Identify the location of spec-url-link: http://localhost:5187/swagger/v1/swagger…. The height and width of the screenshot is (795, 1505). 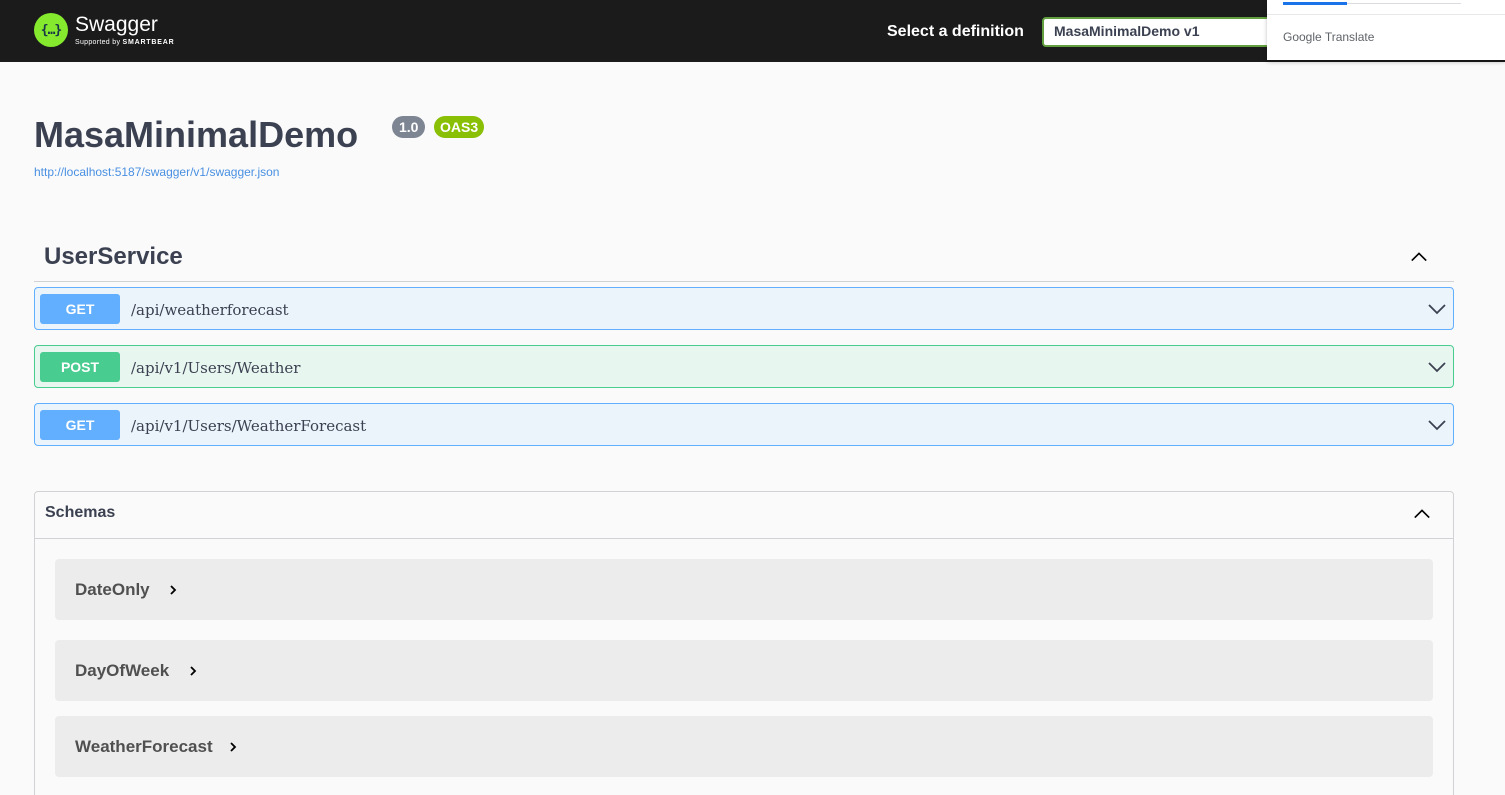
(156, 172).